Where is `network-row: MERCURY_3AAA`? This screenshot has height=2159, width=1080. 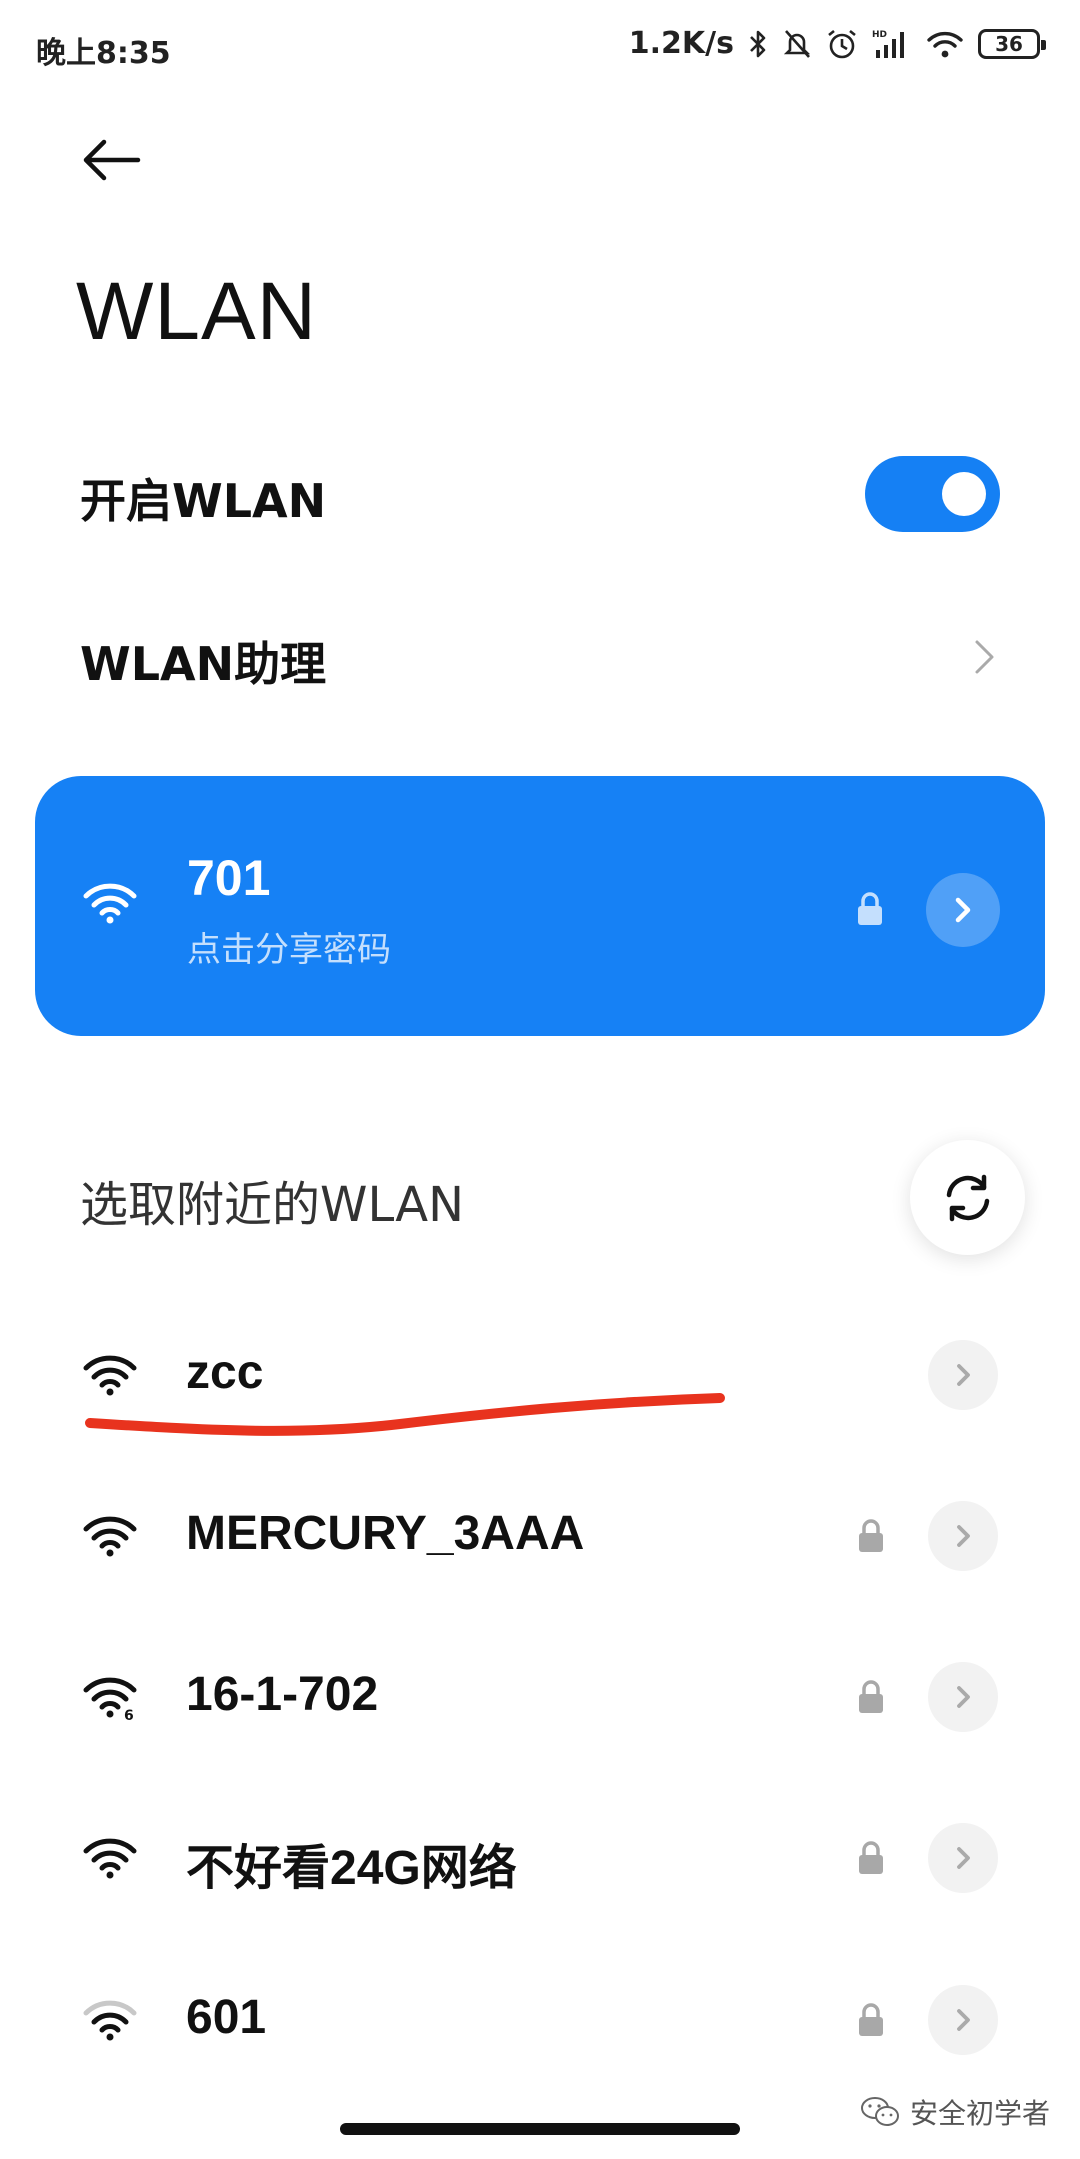
network-row: MERCURY_3AAA is located at coordinates (540, 1536).